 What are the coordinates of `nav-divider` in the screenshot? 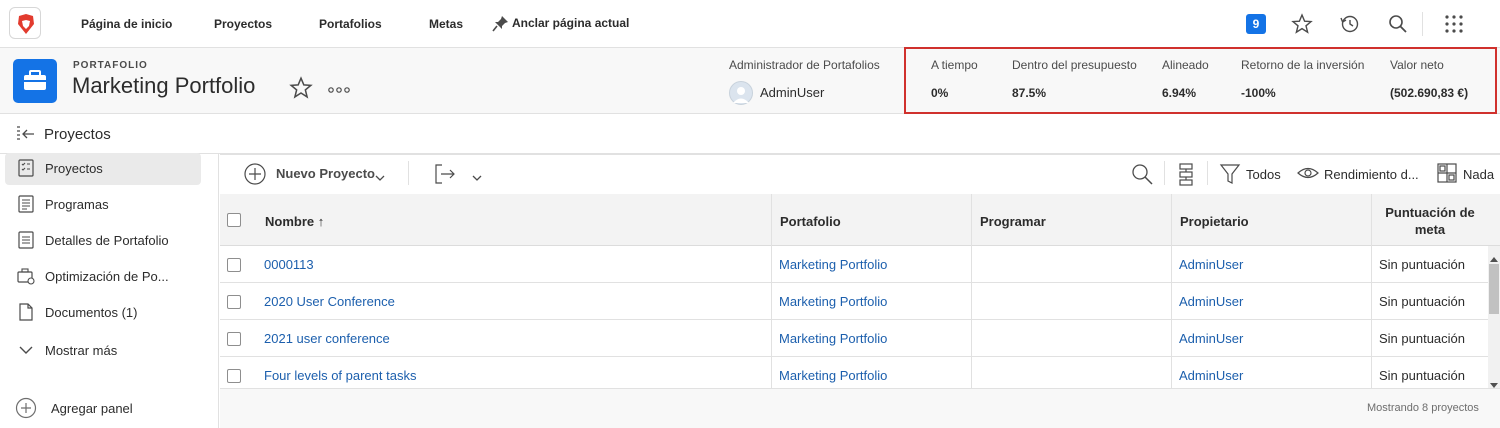 It's located at (1422, 24).